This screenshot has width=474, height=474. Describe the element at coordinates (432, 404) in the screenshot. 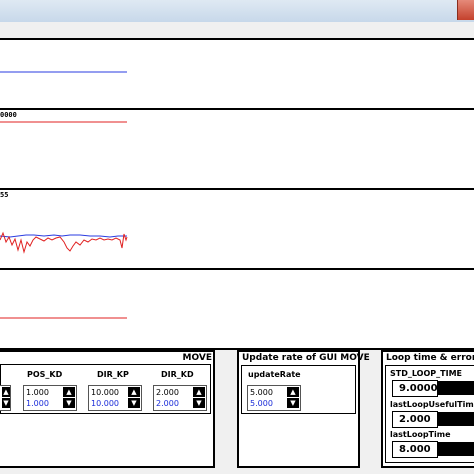

I see `last-loop-useful-time-label: lastLoopUsefulTime` at that location.